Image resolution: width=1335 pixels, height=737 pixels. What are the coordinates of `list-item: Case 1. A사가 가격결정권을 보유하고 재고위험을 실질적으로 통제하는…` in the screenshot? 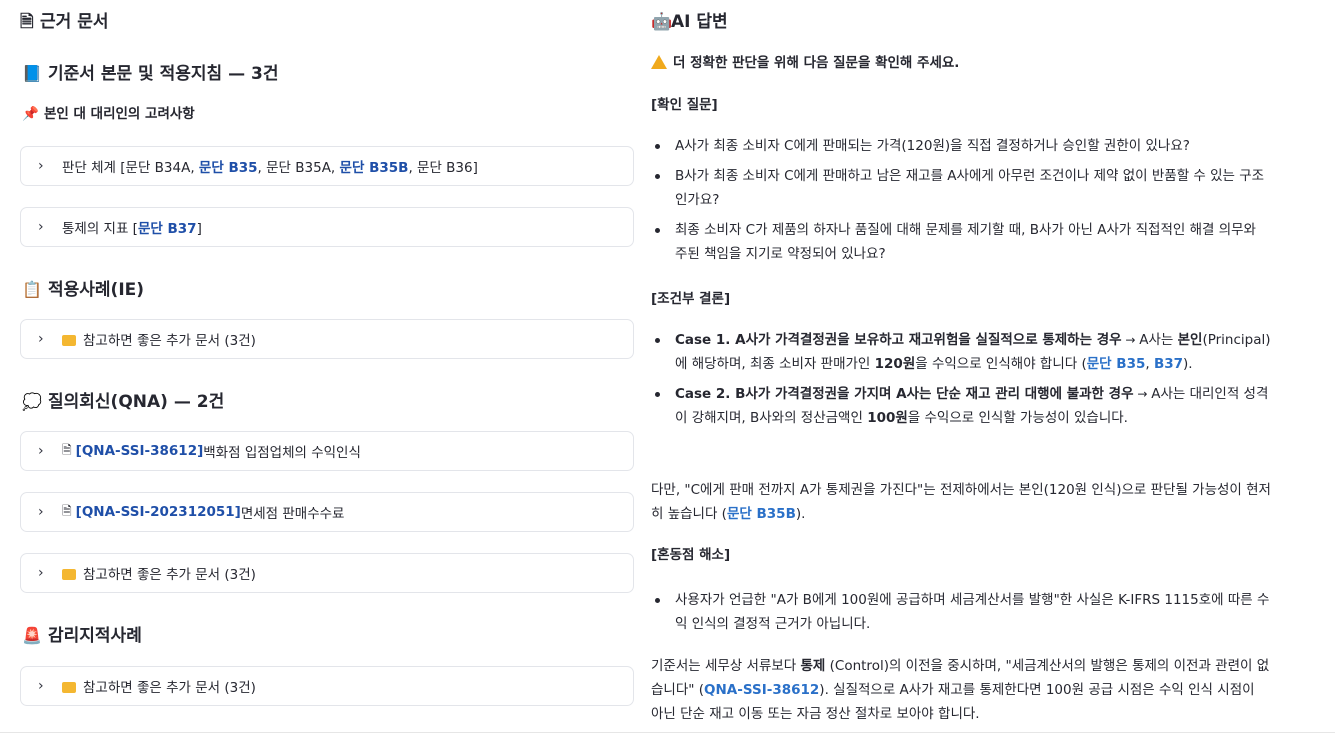 It's located at (961, 352).